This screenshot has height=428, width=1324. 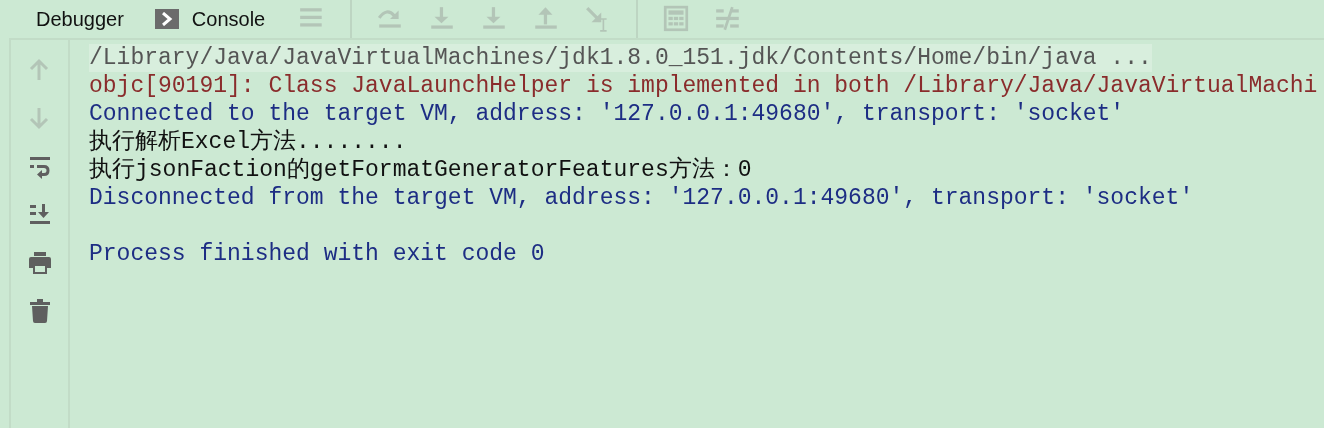 What do you see at coordinates (39, 263) in the screenshot?
I see `print-icon` at bounding box center [39, 263].